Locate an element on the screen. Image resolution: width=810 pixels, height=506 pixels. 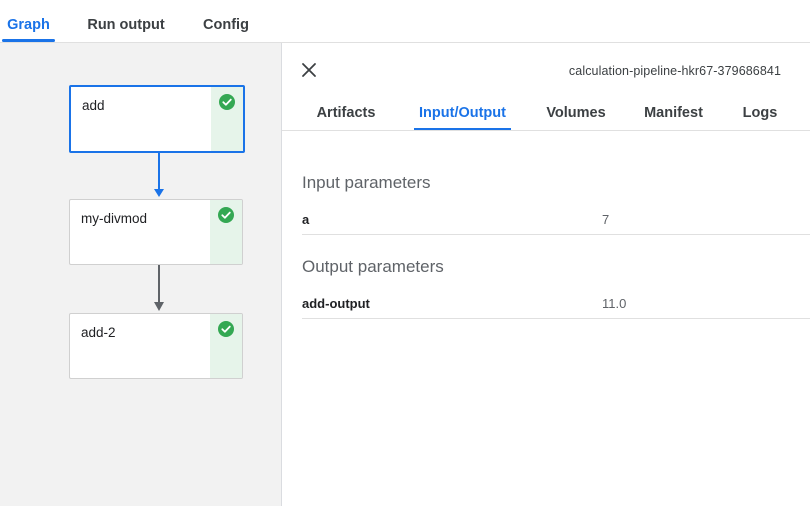
tab-manifest-label: Manifest is located at coordinates (673, 113).